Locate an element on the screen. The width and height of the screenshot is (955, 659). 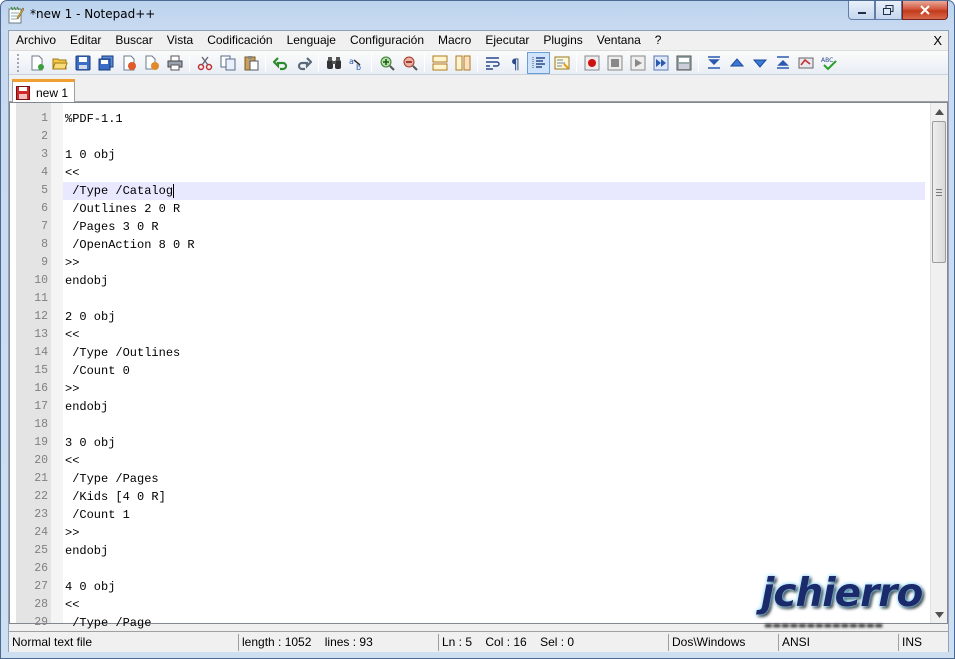
run-macro-multiple-button is located at coordinates (660, 63).